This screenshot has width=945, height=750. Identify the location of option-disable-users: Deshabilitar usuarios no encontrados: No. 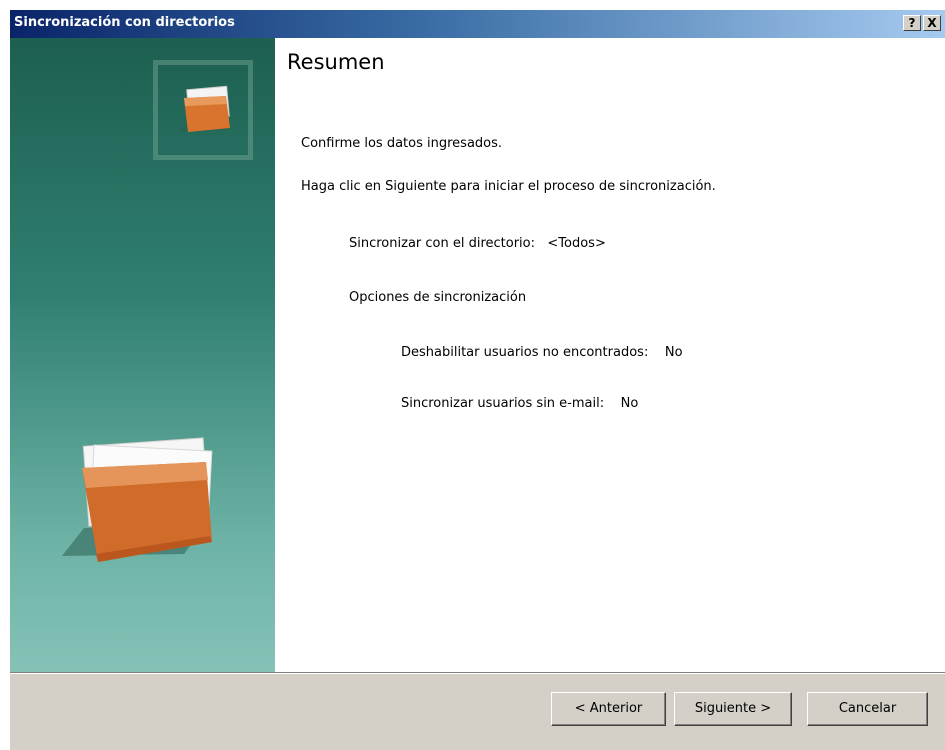
(542, 352).